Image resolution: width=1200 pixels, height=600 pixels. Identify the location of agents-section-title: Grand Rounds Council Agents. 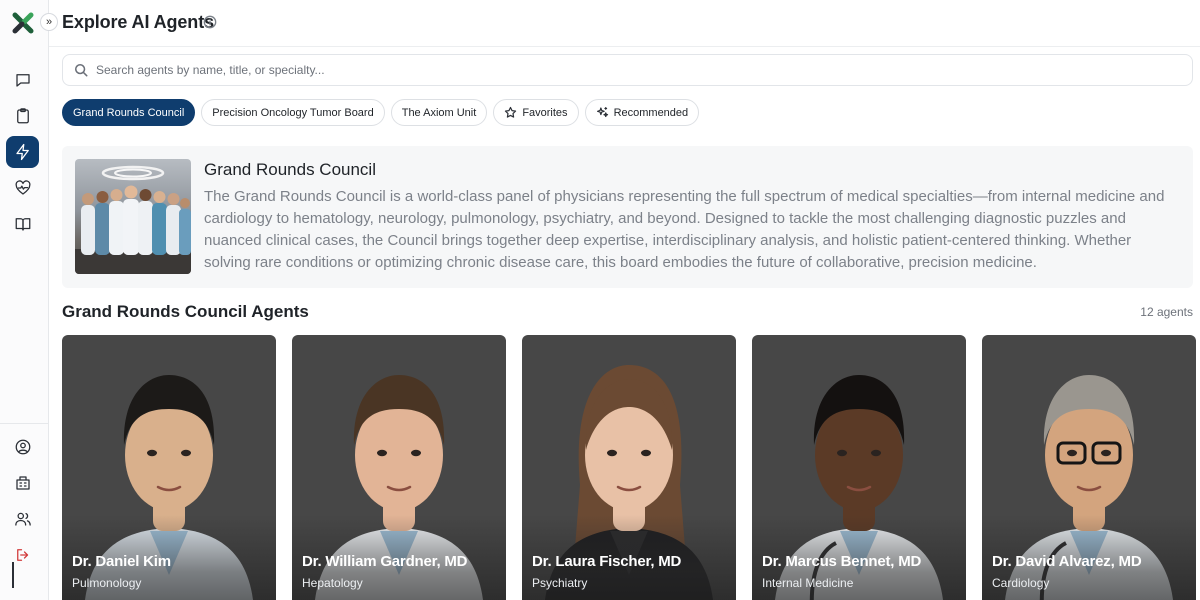
(185, 311).